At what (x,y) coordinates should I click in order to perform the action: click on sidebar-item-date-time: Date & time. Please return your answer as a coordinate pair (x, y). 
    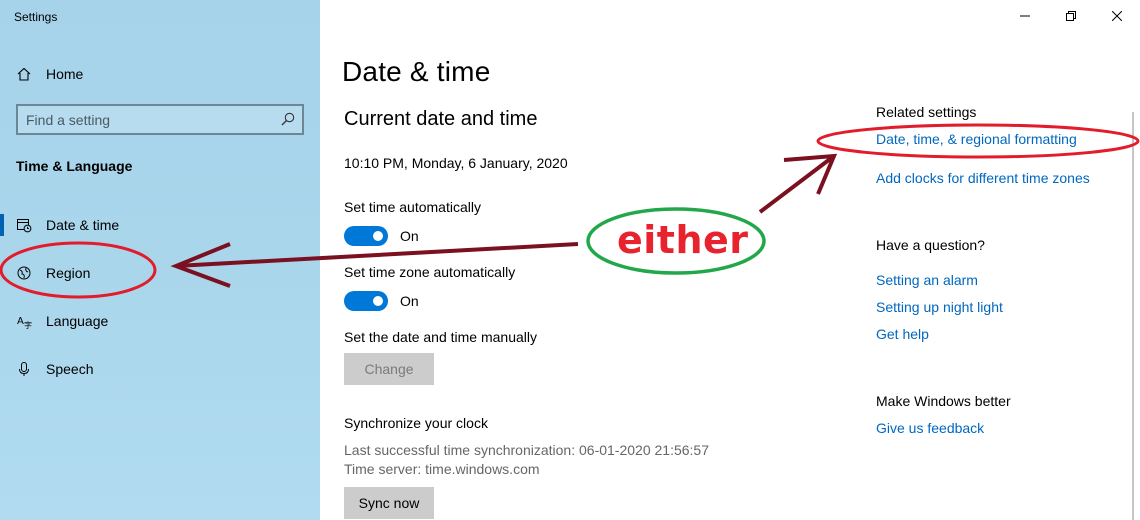
    Looking at the image, I should click on (160, 225).